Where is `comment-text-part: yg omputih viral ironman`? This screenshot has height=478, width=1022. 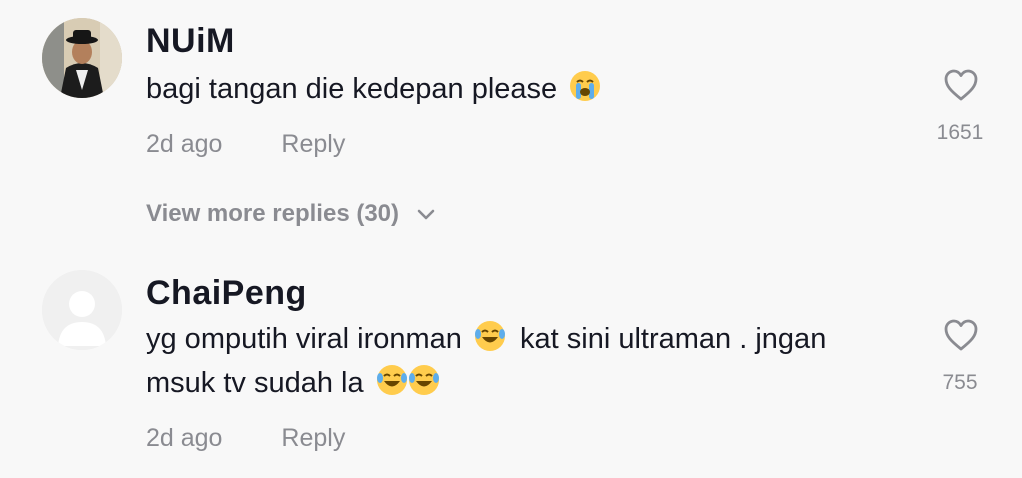
comment-text-part: yg omputih viral ironman is located at coordinates (304, 339).